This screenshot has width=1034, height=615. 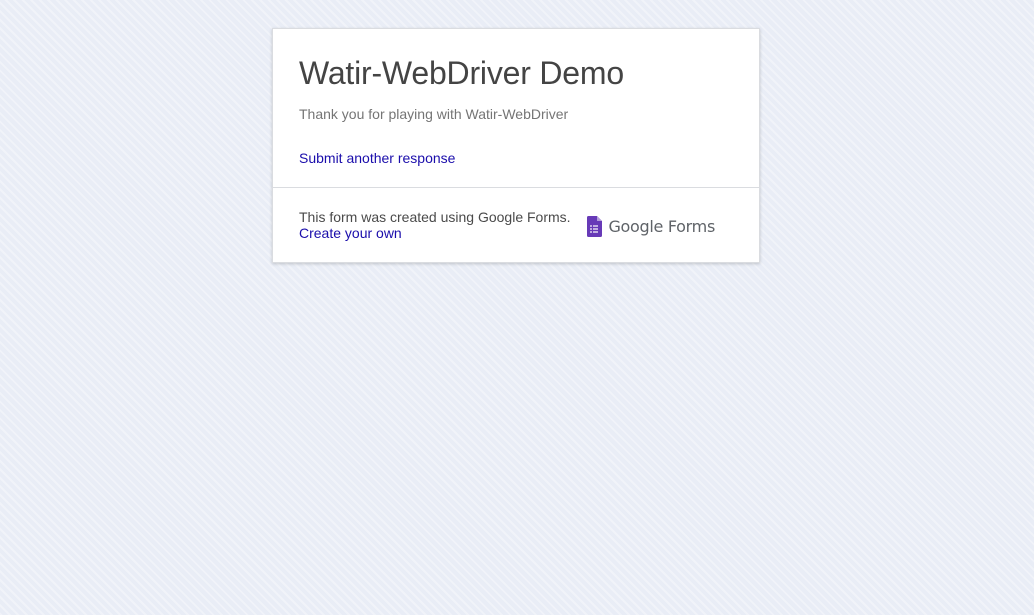 I want to click on google-forms-icon, so click(x=595, y=226).